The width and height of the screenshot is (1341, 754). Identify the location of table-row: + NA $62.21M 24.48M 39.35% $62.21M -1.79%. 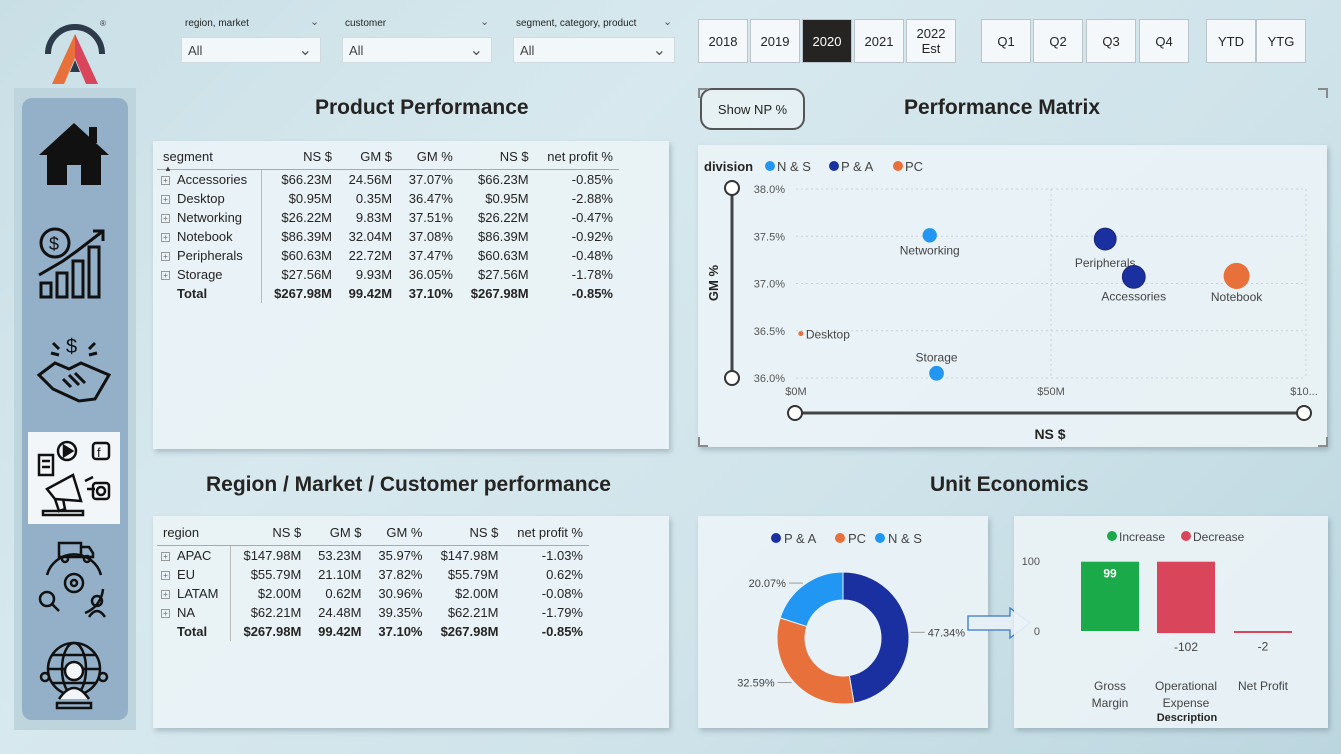
(373, 612).